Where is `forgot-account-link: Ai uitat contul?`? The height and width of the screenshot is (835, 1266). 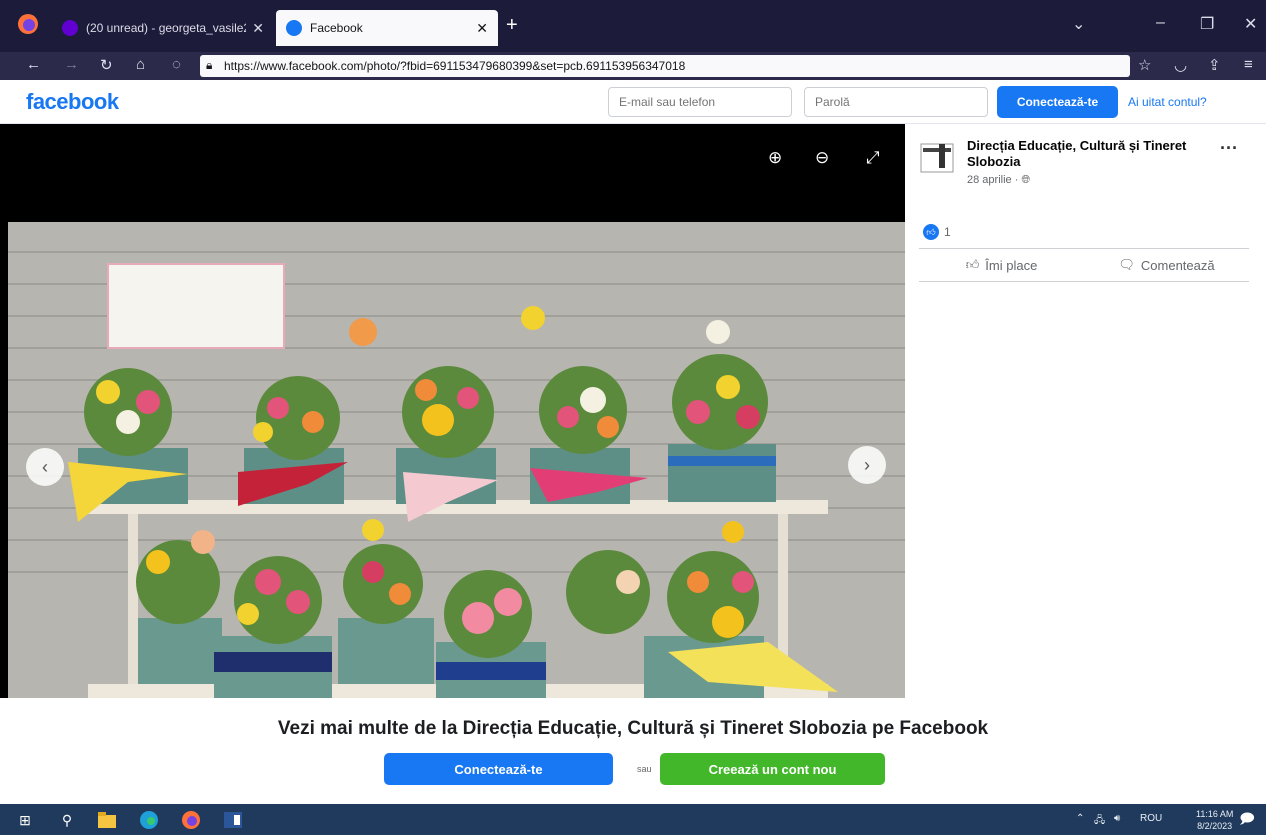 forgot-account-link: Ai uitat contul? is located at coordinates (1167, 102).